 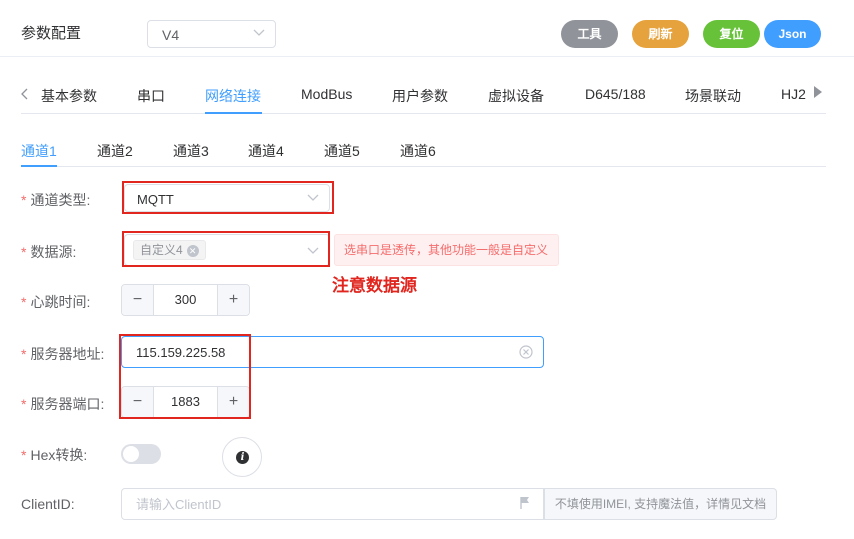 What do you see at coordinates (418, 151) in the screenshot?
I see `tab-channel-6: 通道6` at bounding box center [418, 151].